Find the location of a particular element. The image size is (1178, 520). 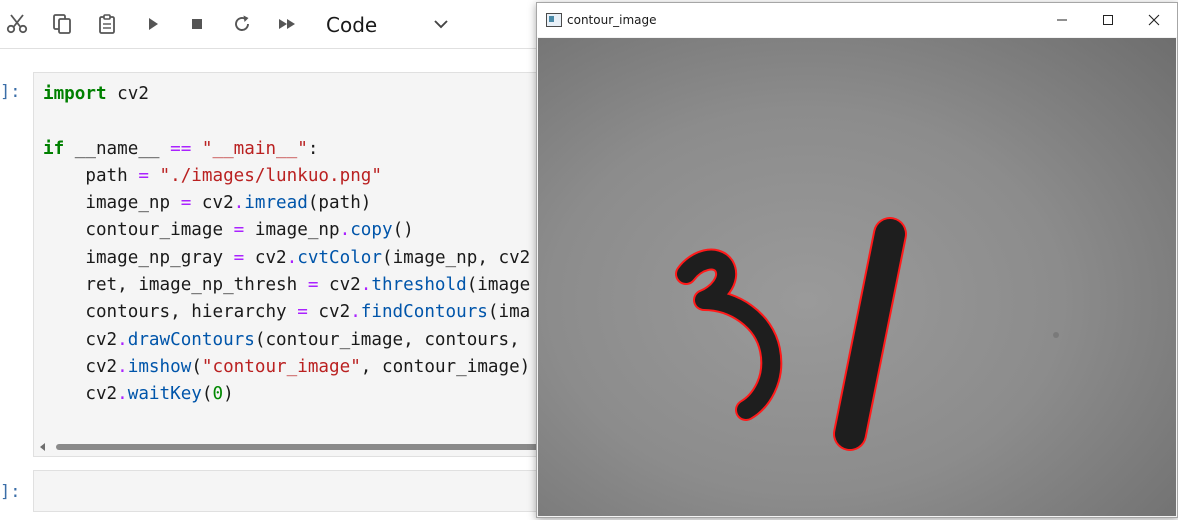

maximize-button is located at coordinates (1108, 20).